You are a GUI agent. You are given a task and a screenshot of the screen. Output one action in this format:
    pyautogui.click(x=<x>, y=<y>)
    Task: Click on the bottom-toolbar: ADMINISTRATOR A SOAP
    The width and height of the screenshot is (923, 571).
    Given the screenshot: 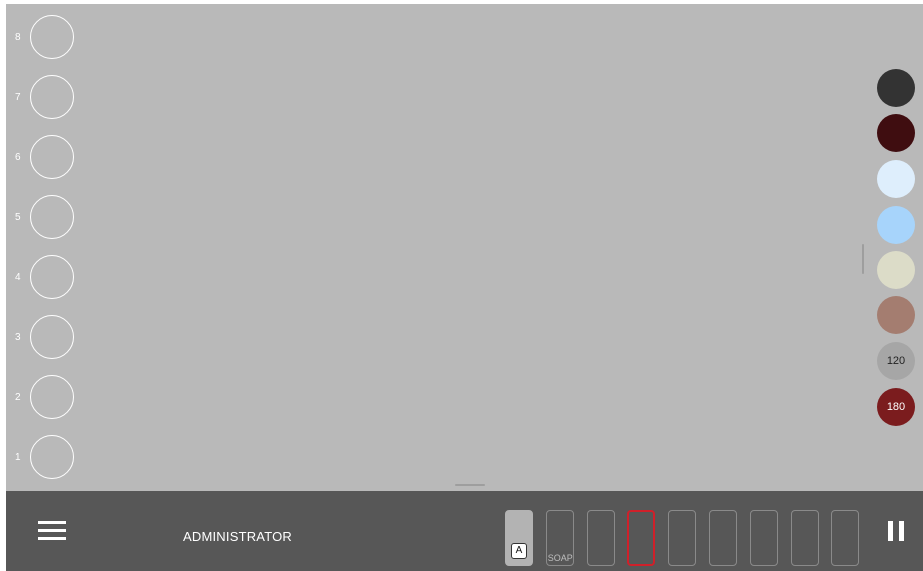 What is the action you would take?
    pyautogui.click(x=464, y=531)
    